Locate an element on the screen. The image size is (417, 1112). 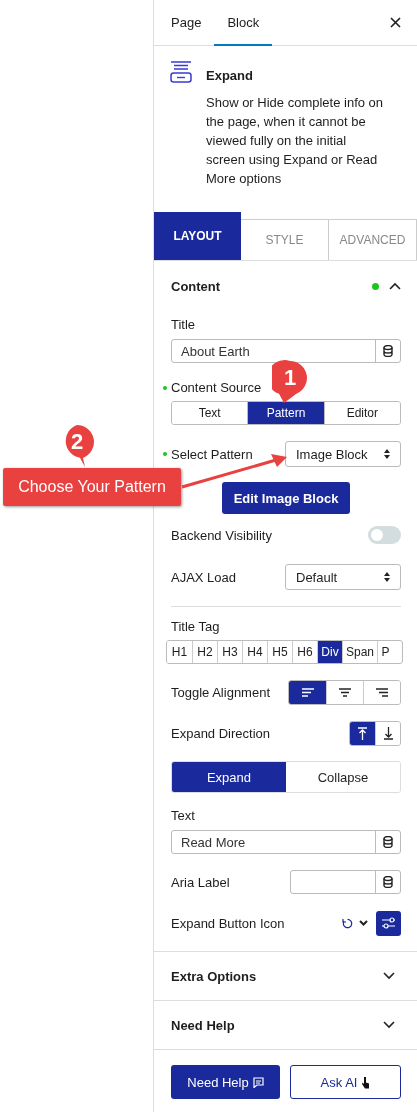
panel-tab: STYLE is located at coordinates (285, 239).